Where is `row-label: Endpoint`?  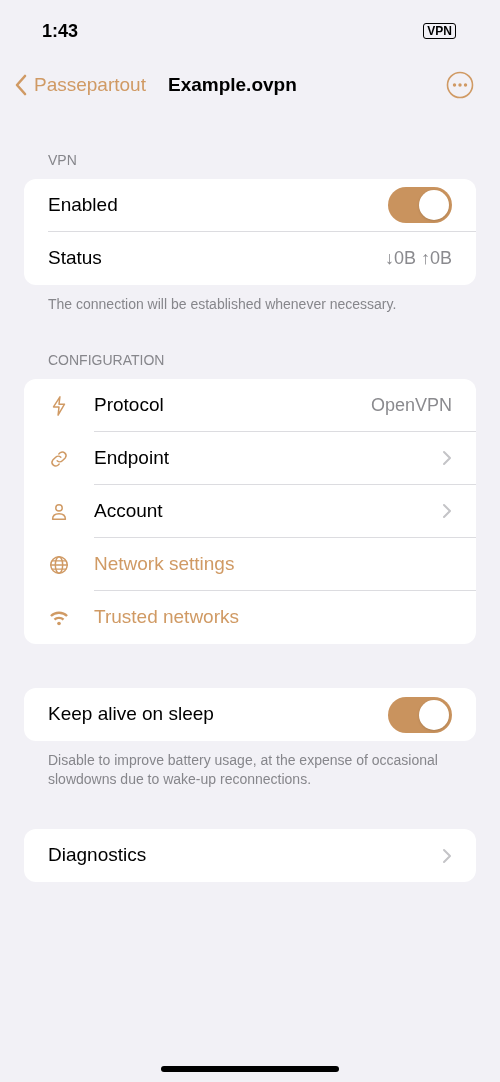 row-label: Endpoint is located at coordinates (132, 457).